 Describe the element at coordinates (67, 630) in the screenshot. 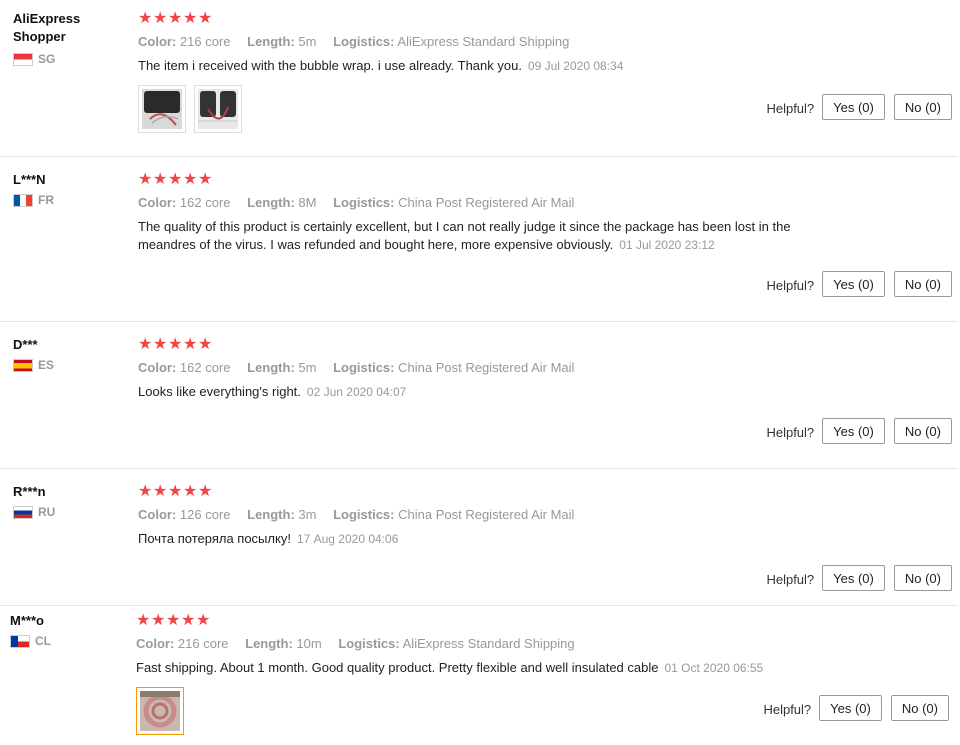

I see `reviewer-info: M***o CL` at that location.